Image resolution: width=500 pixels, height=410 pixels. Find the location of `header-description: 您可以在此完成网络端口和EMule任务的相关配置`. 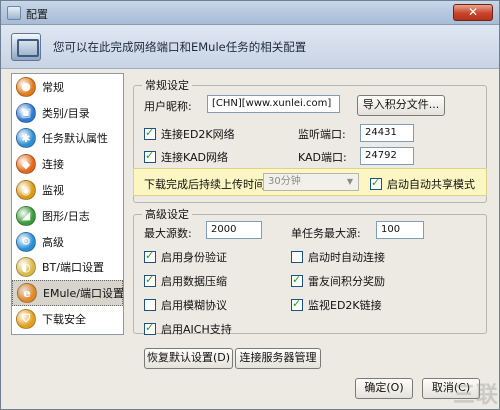

header-description: 您可以在此完成网络端口和EMule任务的相关配置 is located at coordinates (180, 47).